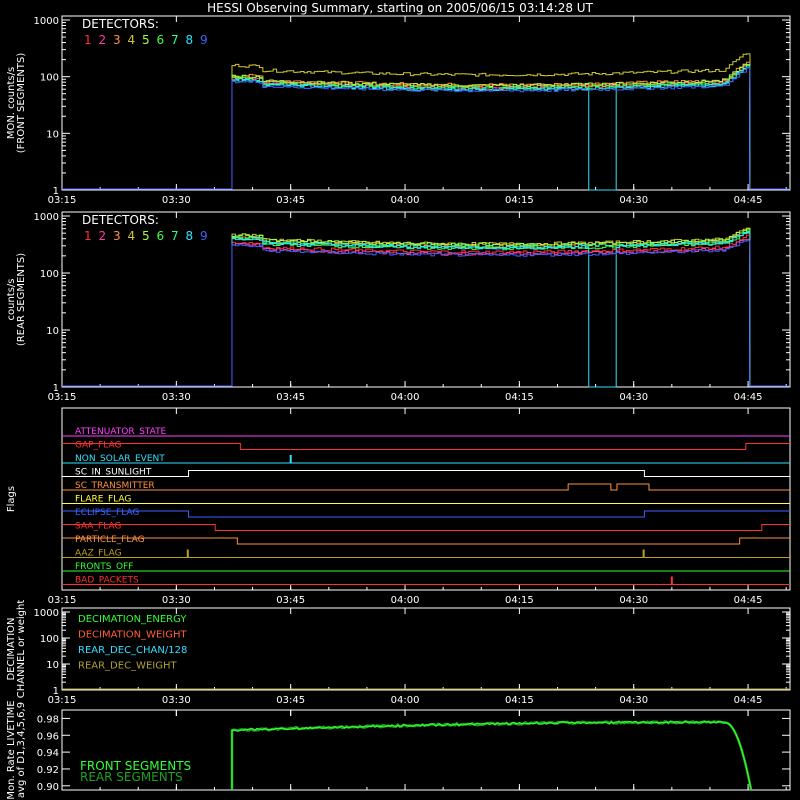  What do you see at coordinates (748, 200) in the screenshot?
I see `front-panel-x-tick-label: 04:45` at bounding box center [748, 200].